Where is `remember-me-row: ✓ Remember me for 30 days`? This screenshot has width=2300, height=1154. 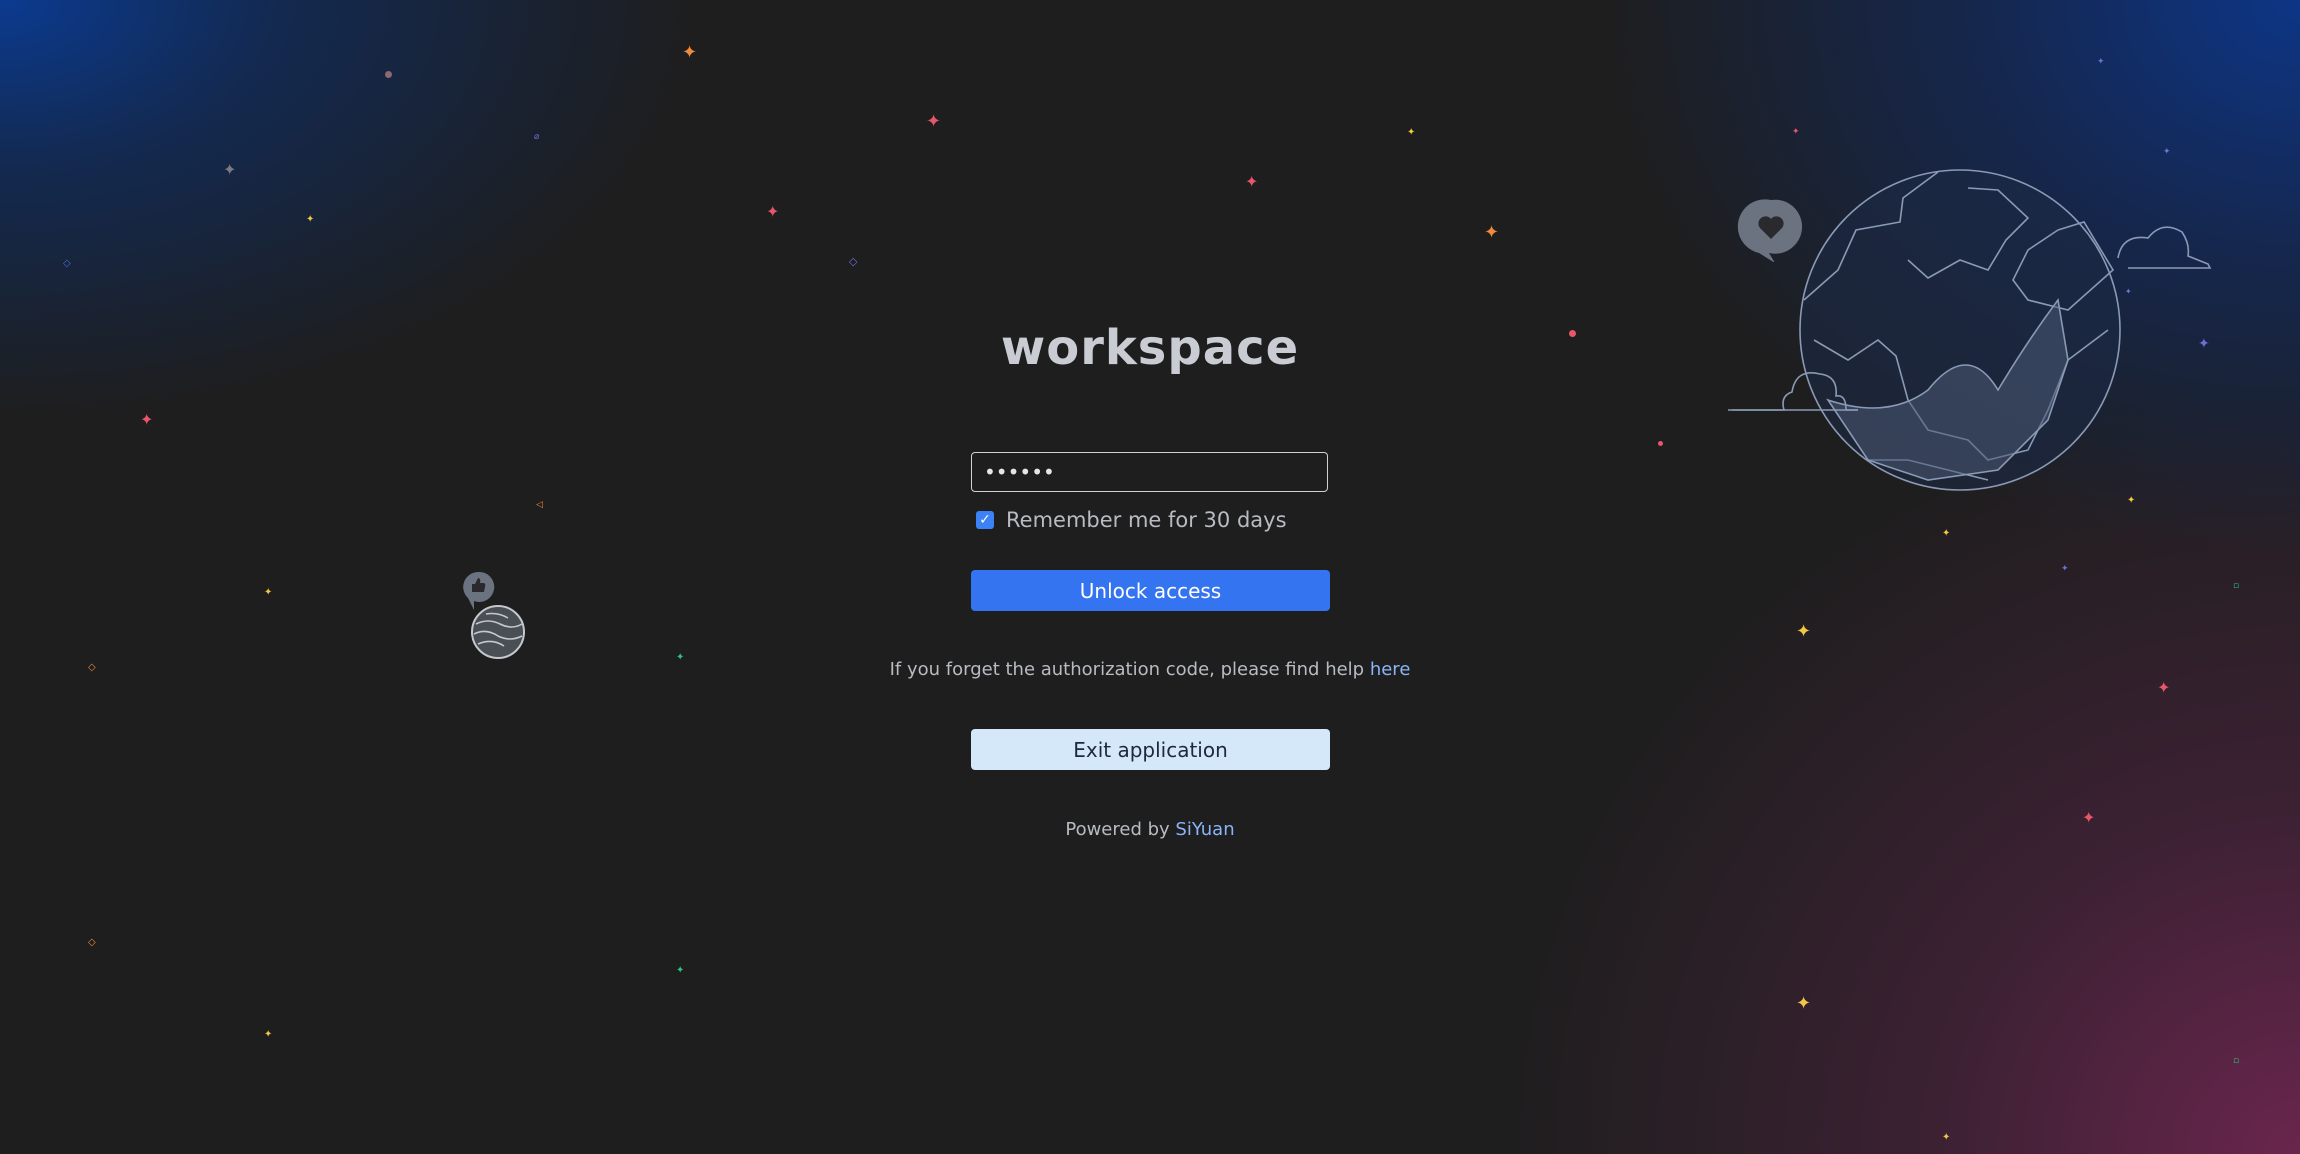
remember-me-row: ✓ Remember me for 30 days is located at coordinates (1131, 520).